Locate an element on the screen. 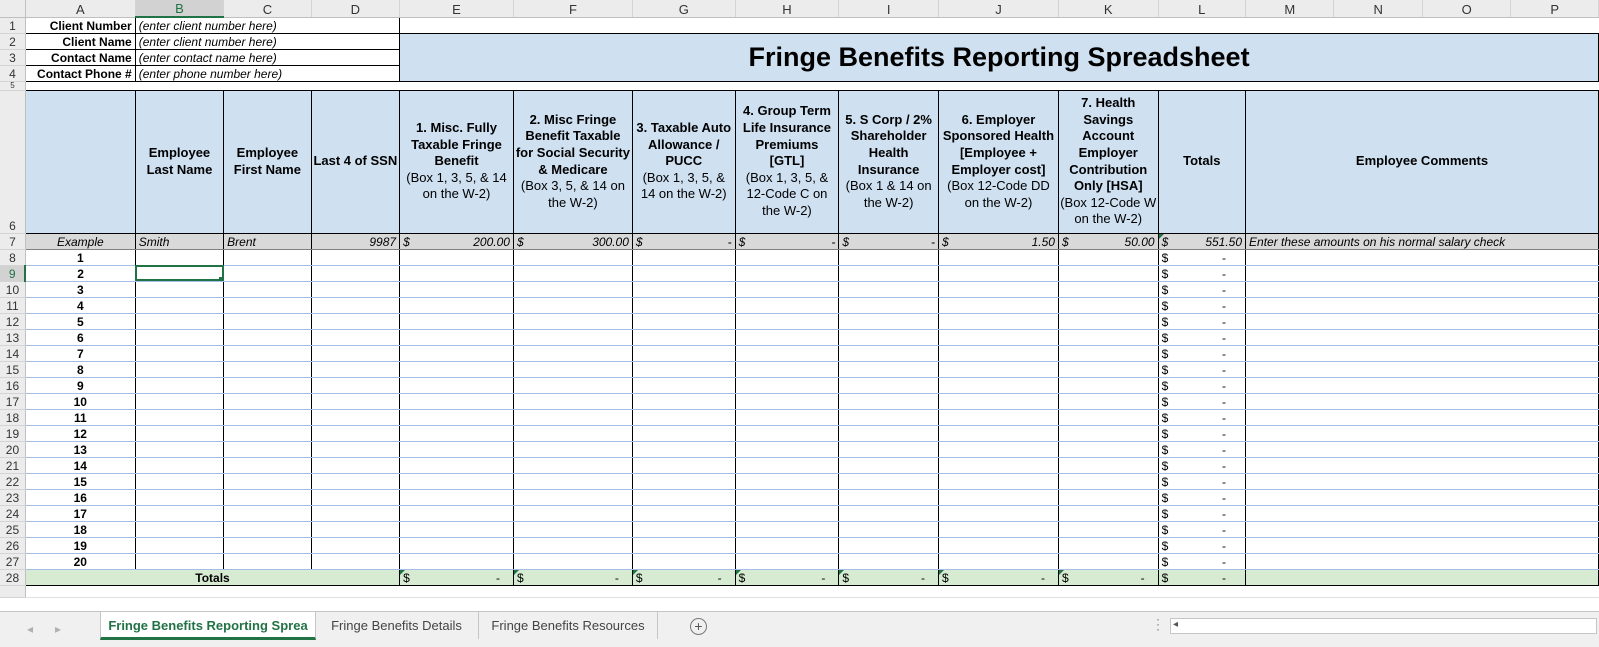 Image resolution: width=1599 pixels, height=647 pixels. row-header-28: 28 is located at coordinates (13, 577).